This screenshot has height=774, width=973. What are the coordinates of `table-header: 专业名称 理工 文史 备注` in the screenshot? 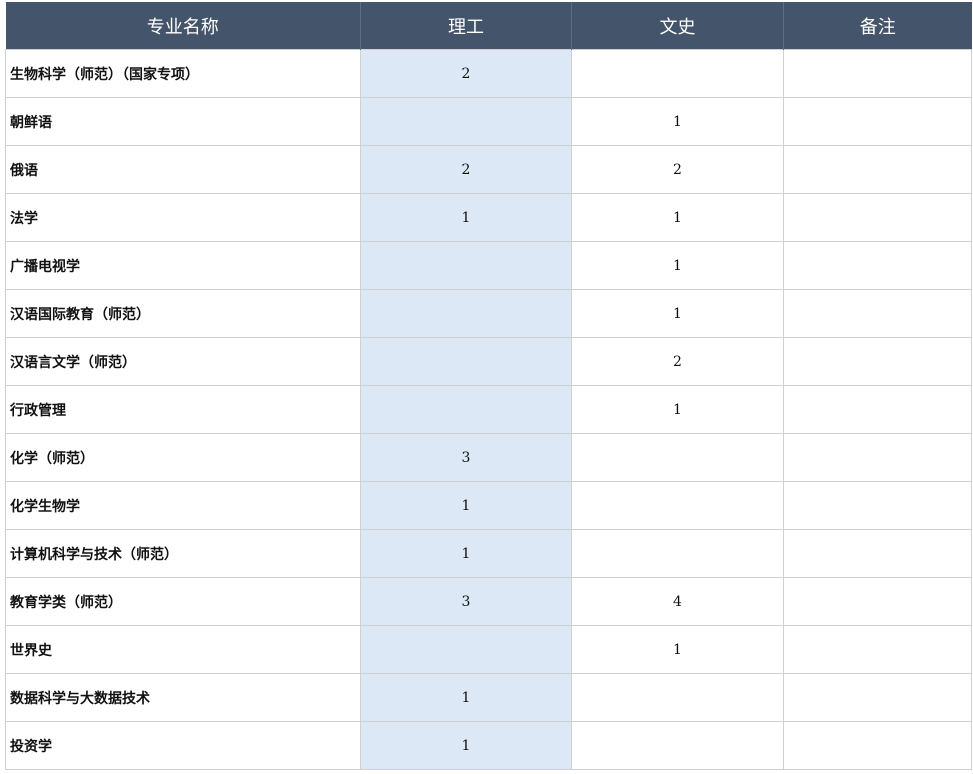 It's located at (488, 26).